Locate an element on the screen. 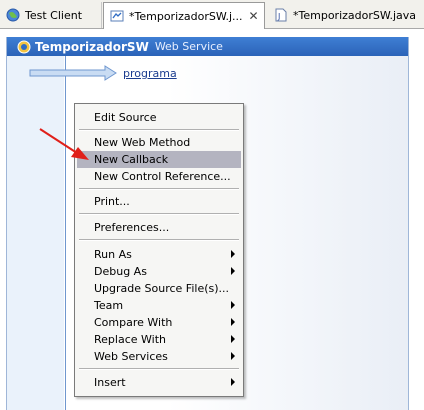 This screenshot has width=424, height=410. web-service-header: TemporizadorSW Web Service is located at coordinates (207, 46).